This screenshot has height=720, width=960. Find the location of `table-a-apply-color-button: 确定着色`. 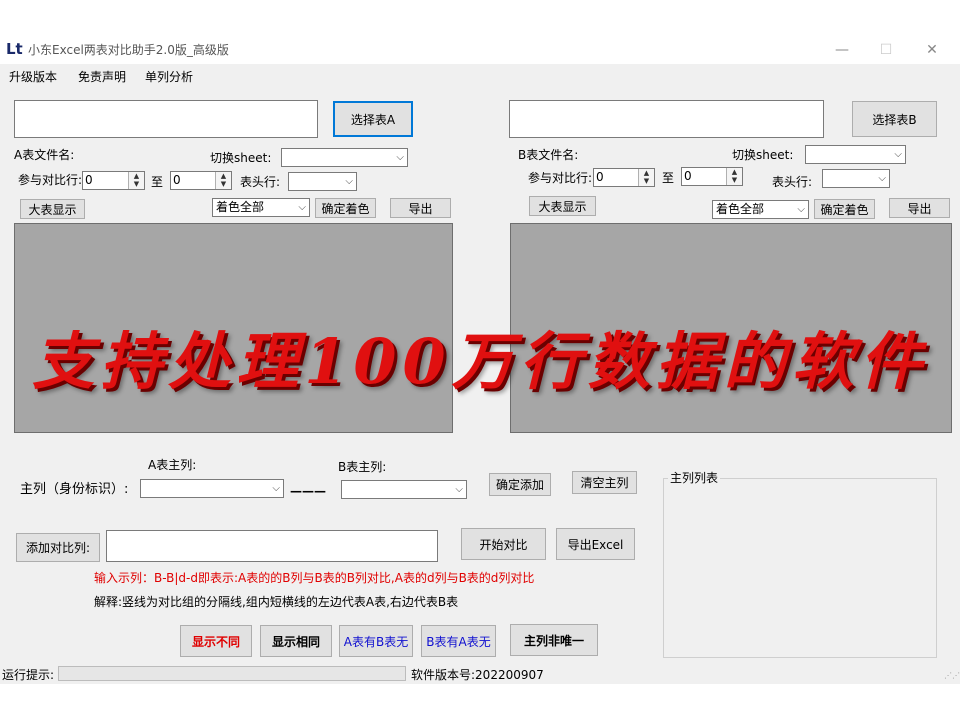

table-a-apply-color-button: 确定着色 is located at coordinates (345, 208).